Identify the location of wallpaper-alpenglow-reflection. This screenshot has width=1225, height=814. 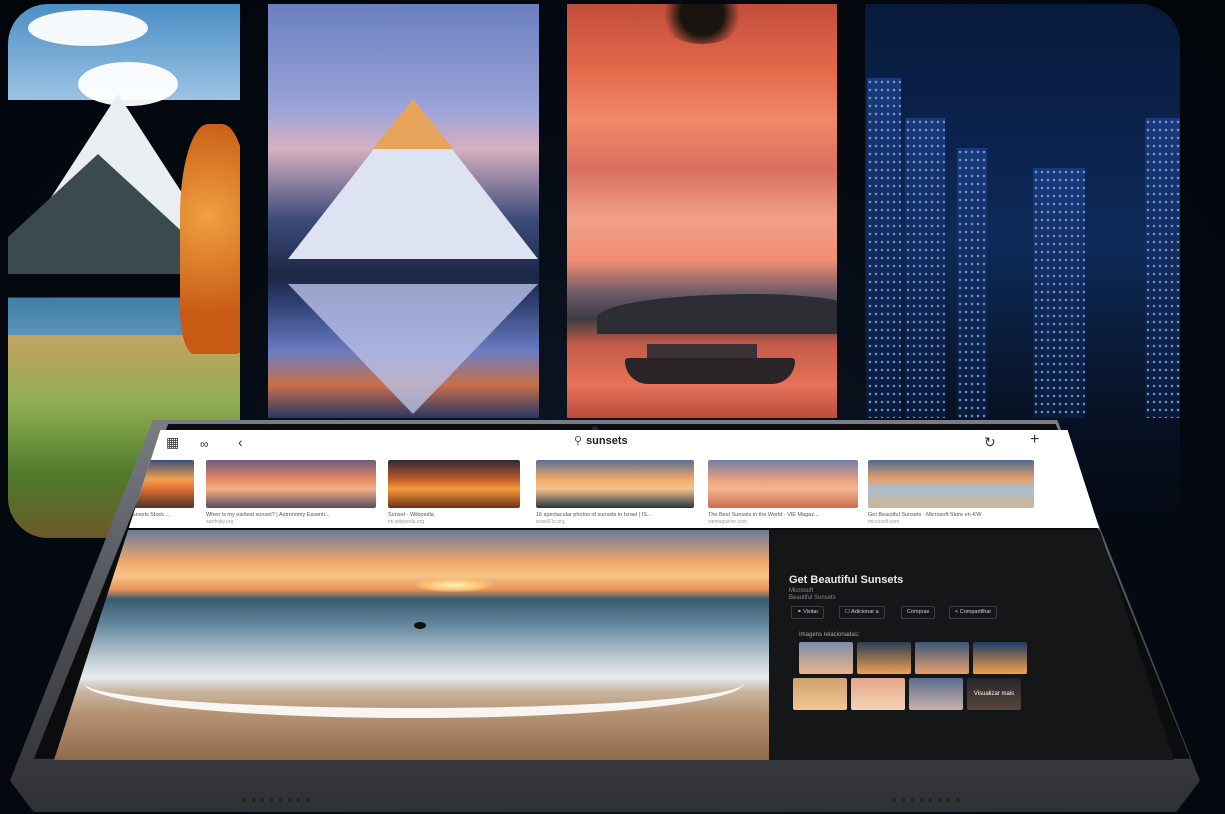
(403, 211).